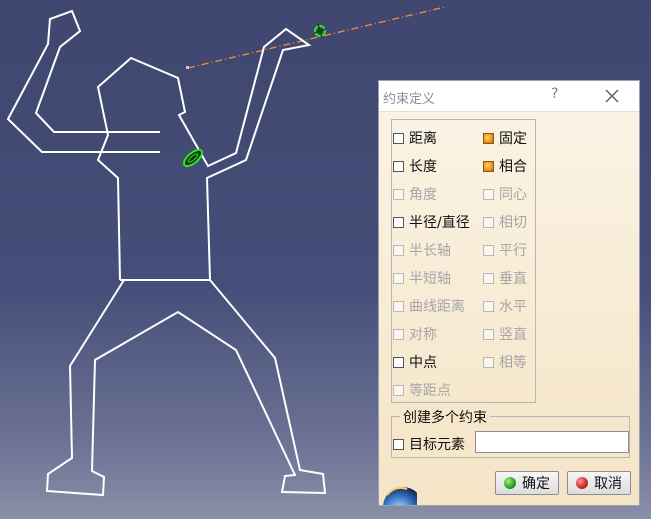 The height and width of the screenshot is (519, 651). I want to click on left-constraint-1: 长度, so click(415, 166).